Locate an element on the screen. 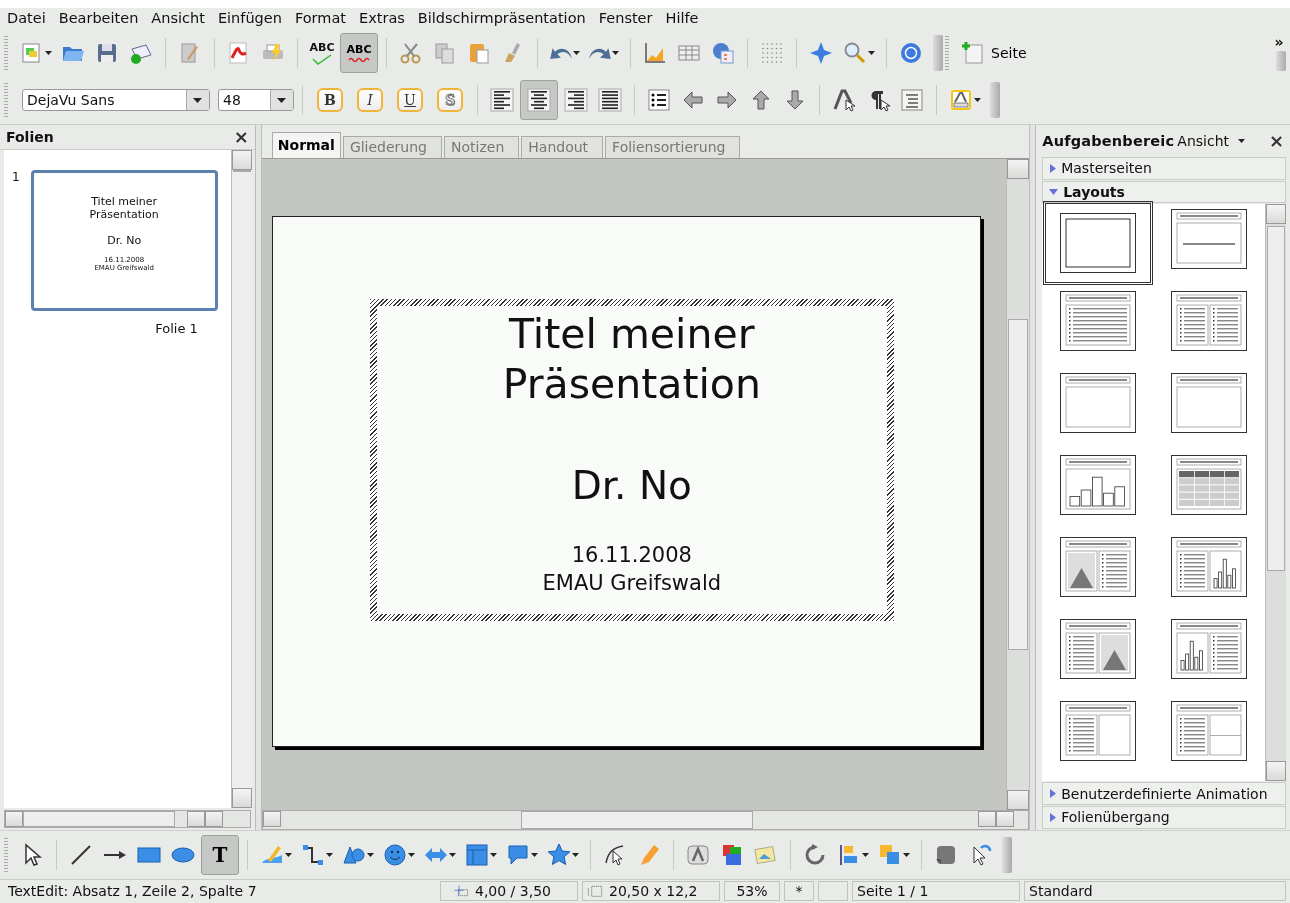 The height and width of the screenshot is (903, 1290). view-tab: Gliederung is located at coordinates (392, 146).